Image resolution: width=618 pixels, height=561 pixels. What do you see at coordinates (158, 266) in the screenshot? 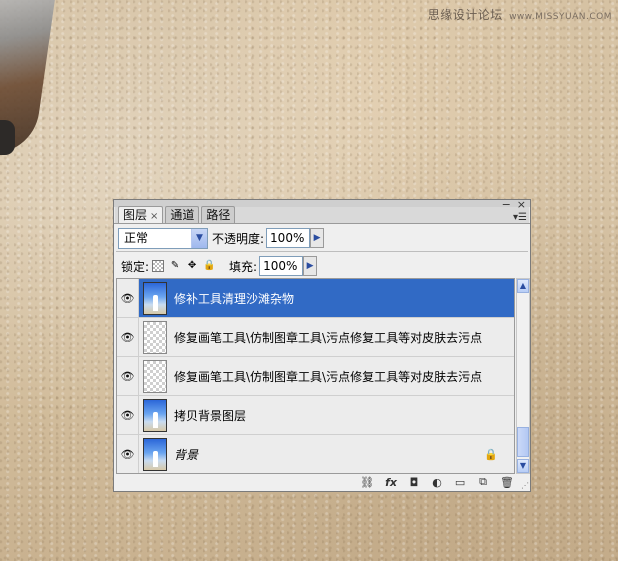
I see `lock-transparent-pixels-icon` at bounding box center [158, 266].